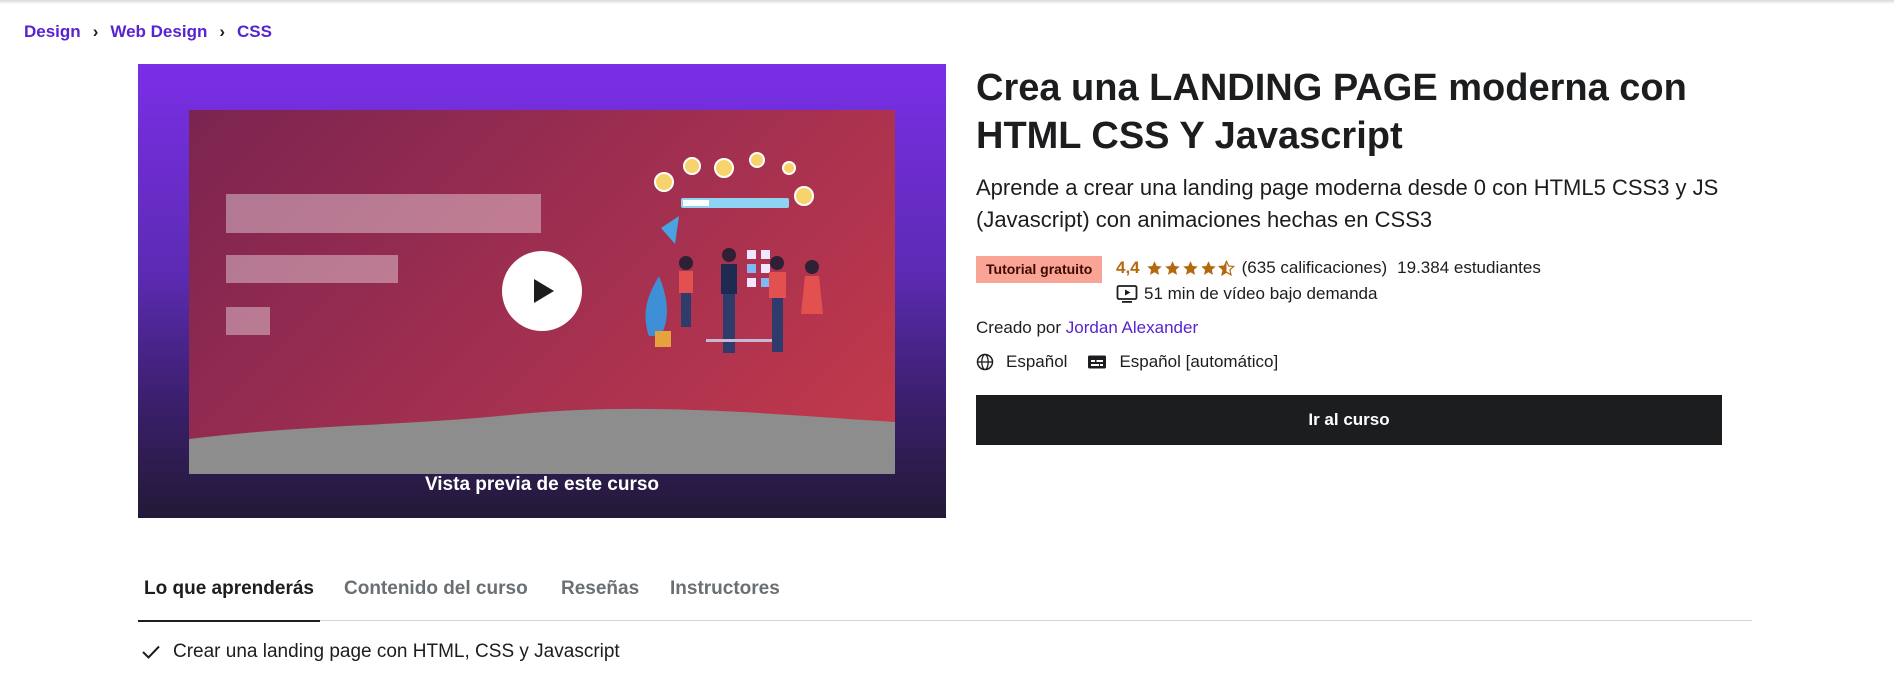 The width and height of the screenshot is (1894, 687). I want to click on video-icon, so click(1127, 294).